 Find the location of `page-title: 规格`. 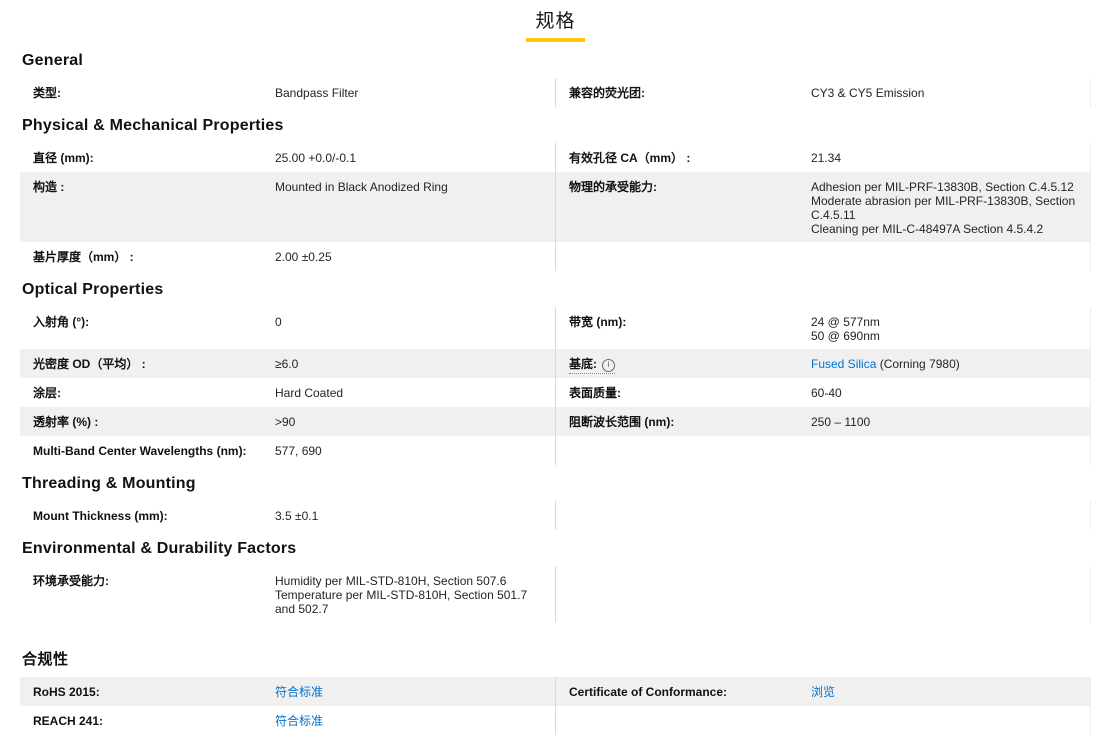

page-title: 规格 is located at coordinates (555, 23).